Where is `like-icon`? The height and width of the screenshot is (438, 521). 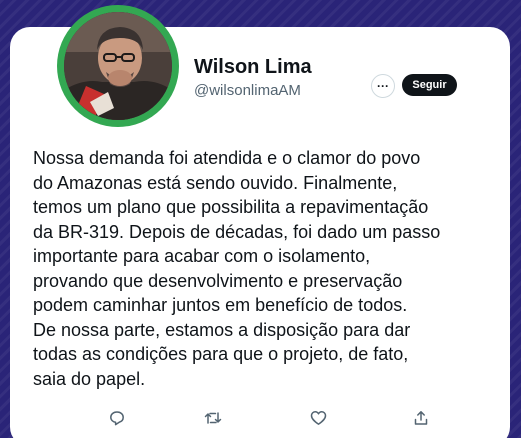 like-icon is located at coordinates (318, 418).